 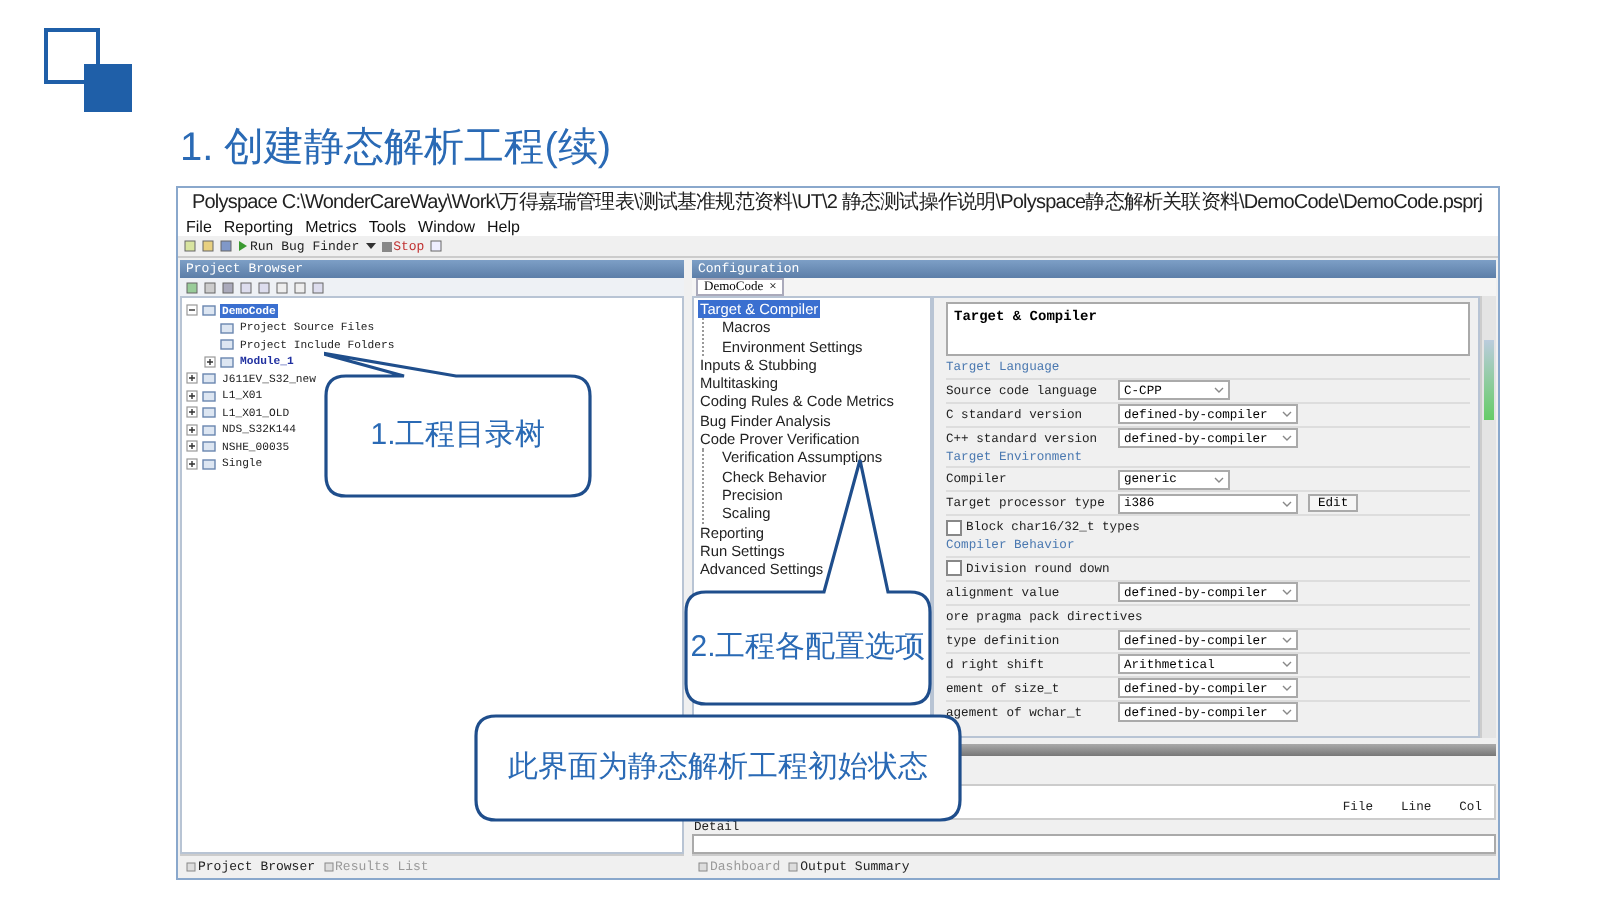 I want to click on callout-text: 此界面为静态解析工程初始状态, so click(x=718, y=766).